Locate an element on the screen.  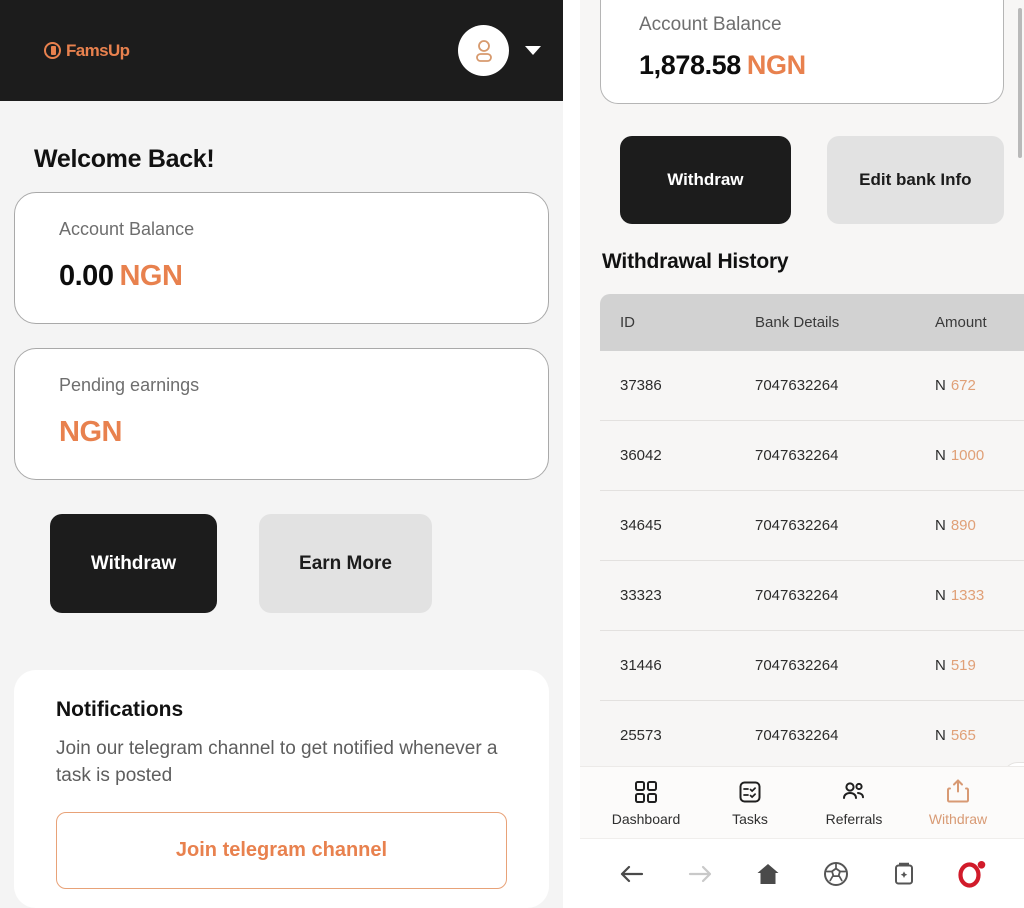
earn-more-button: Earn More is located at coordinates (345, 563).